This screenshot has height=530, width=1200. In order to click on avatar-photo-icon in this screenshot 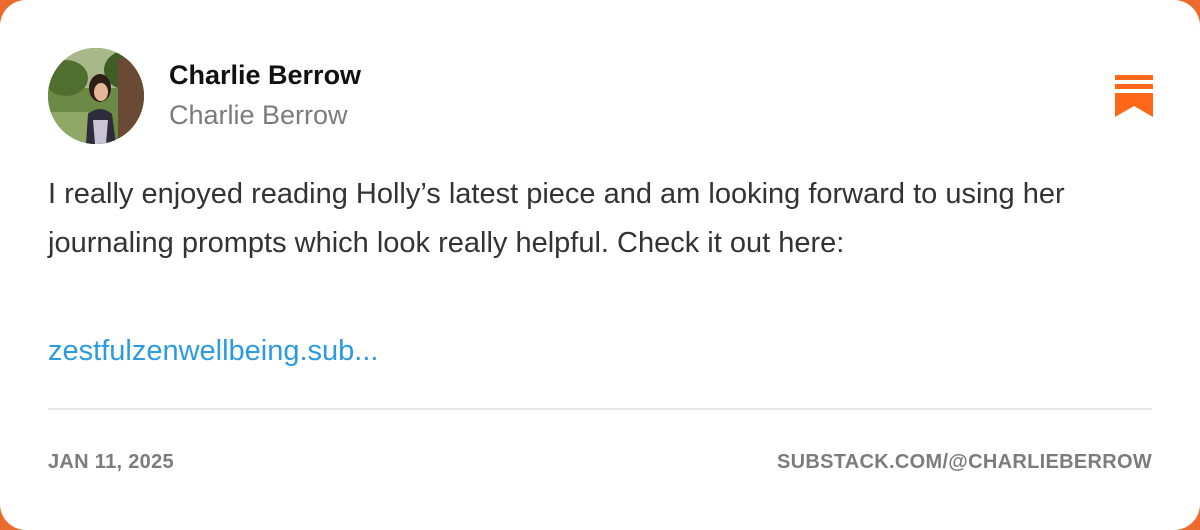, I will do `click(96, 96)`.